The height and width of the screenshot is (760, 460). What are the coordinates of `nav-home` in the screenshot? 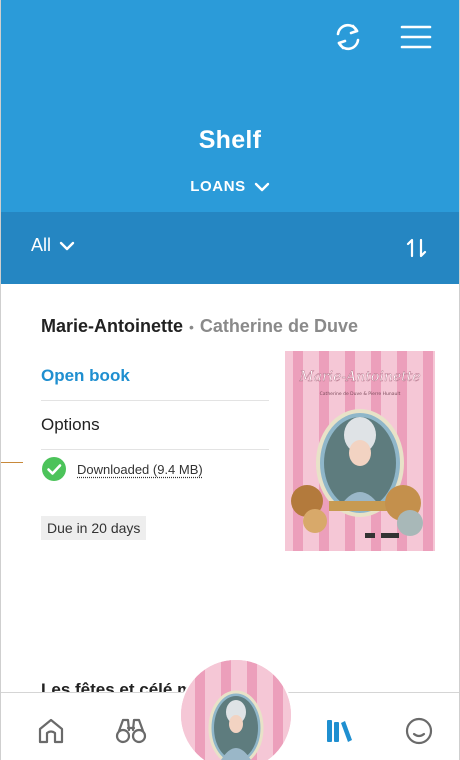 It's located at (51, 731).